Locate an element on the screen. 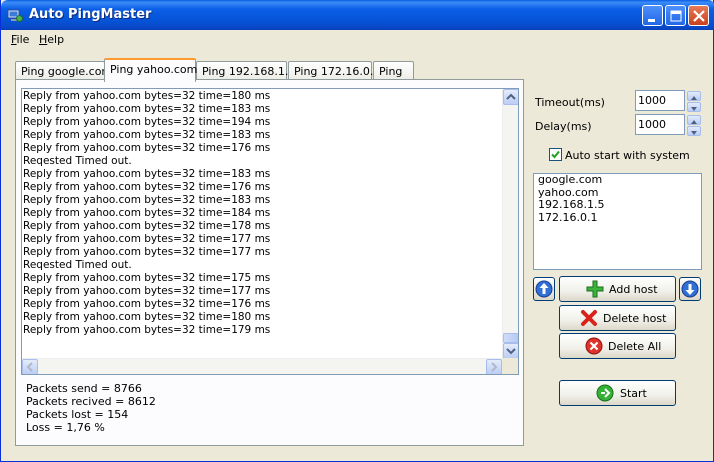 The image size is (714, 462). horizontal-scrollbar is located at coordinates (262, 366).